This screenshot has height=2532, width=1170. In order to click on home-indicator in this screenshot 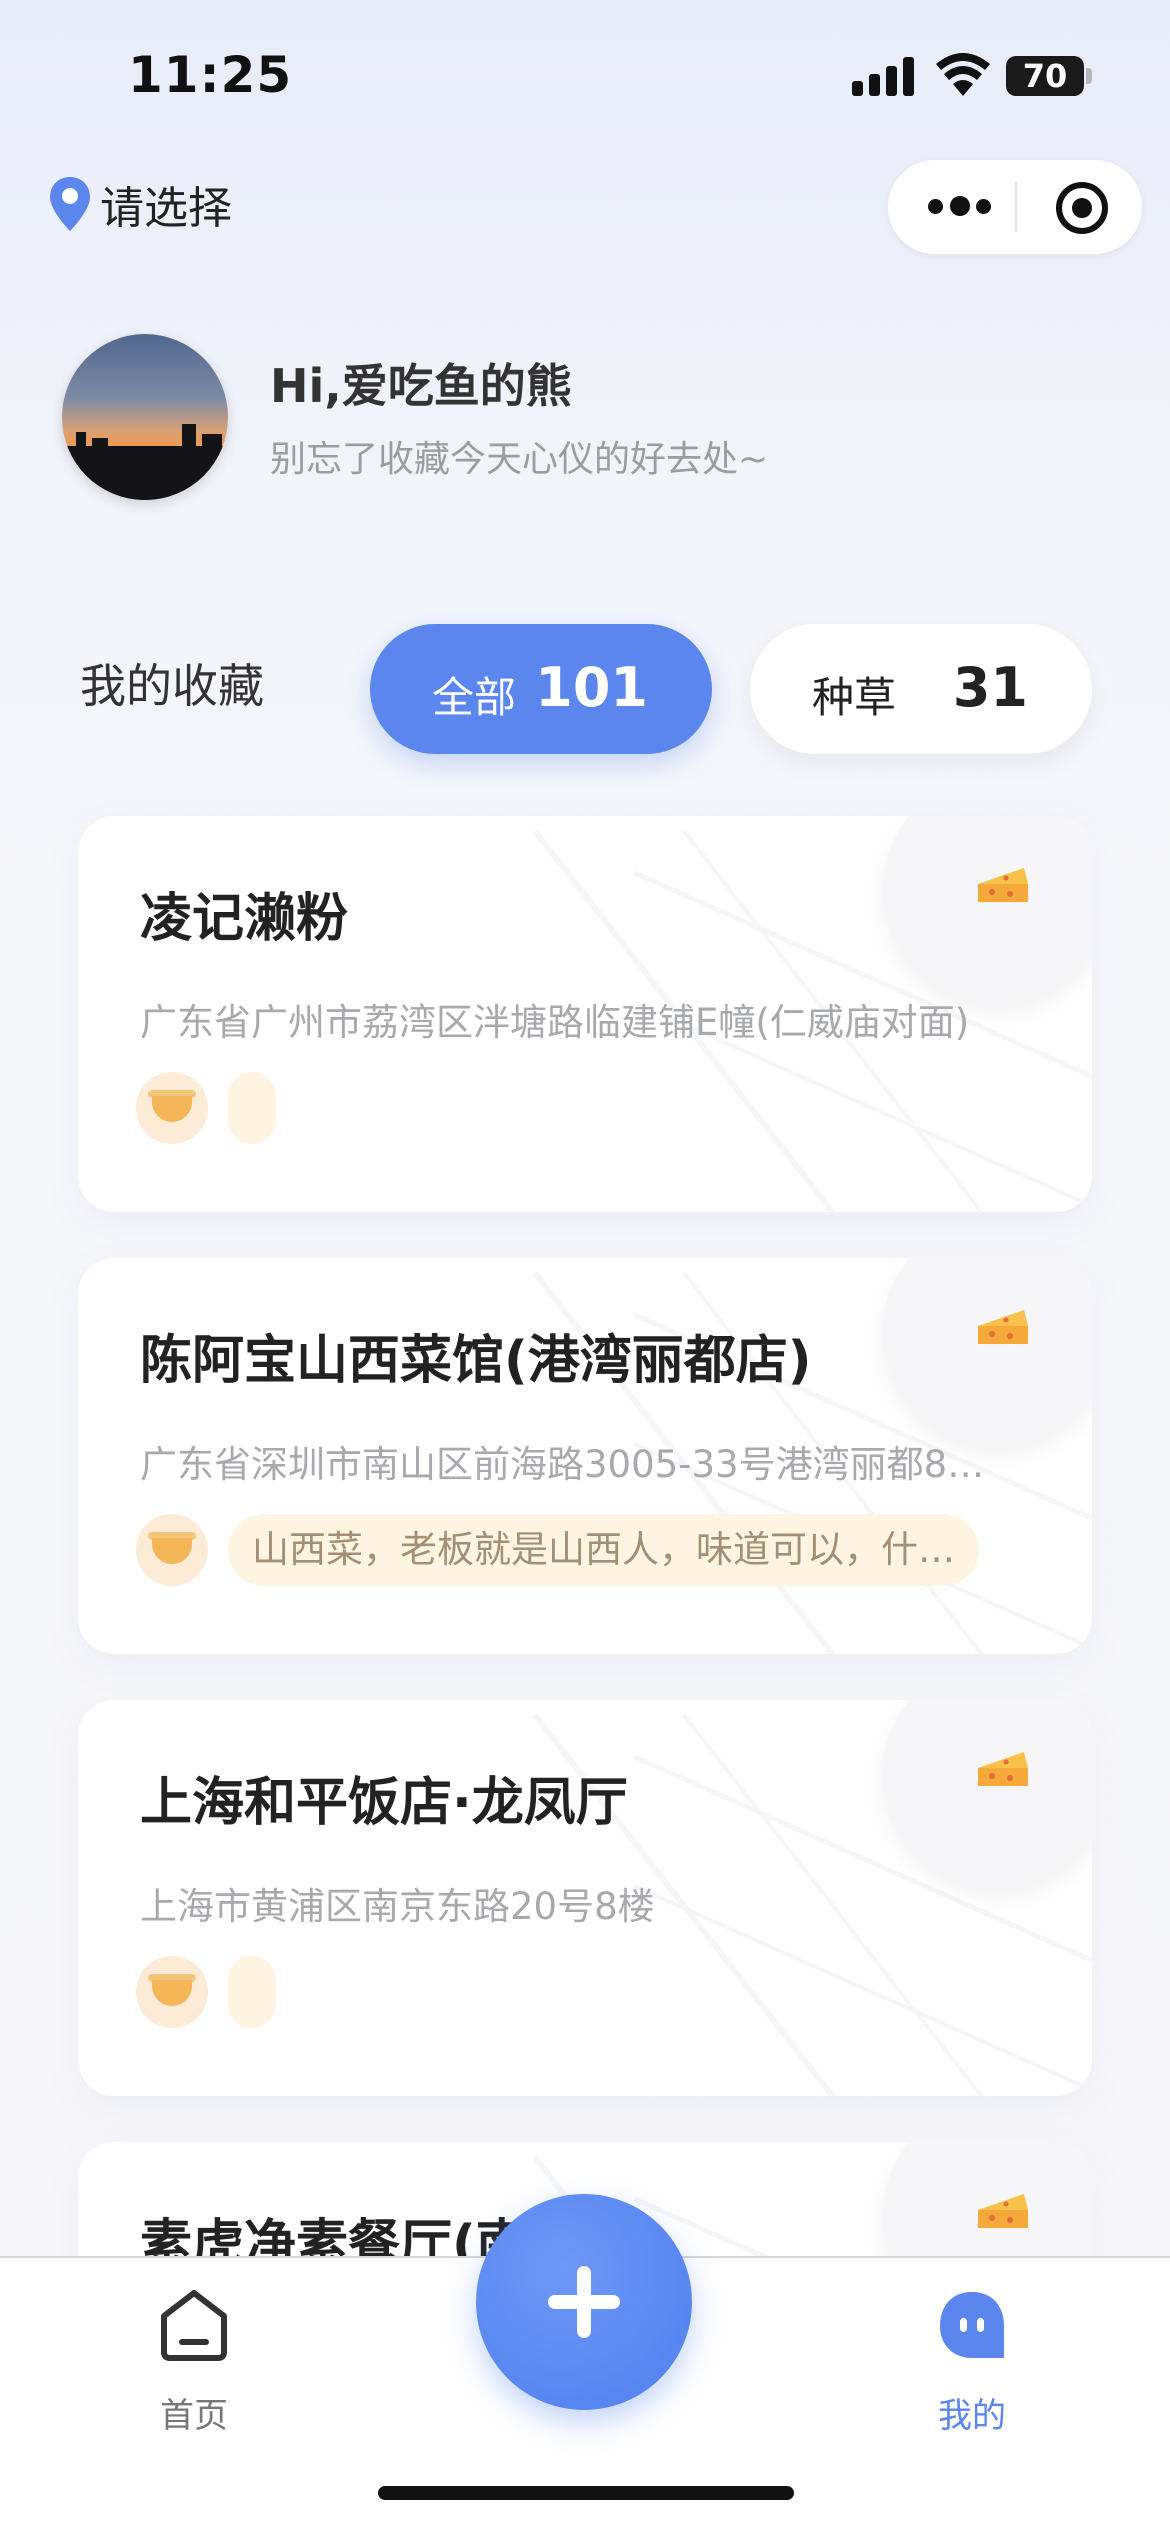, I will do `click(586, 2493)`.